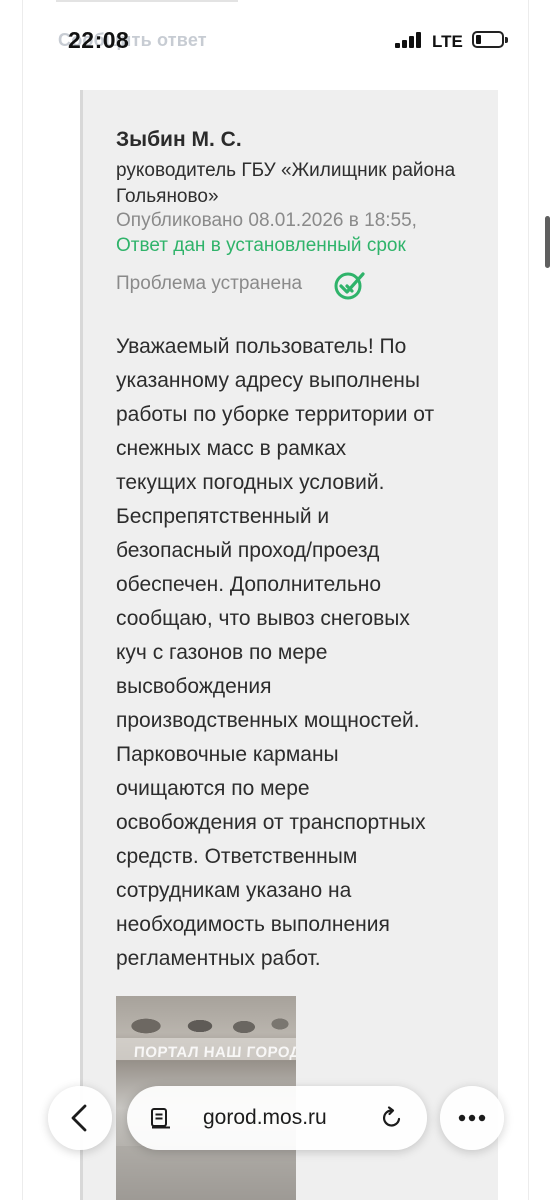 This screenshot has width=554, height=1200. I want to click on top-divider, so click(147, 1).